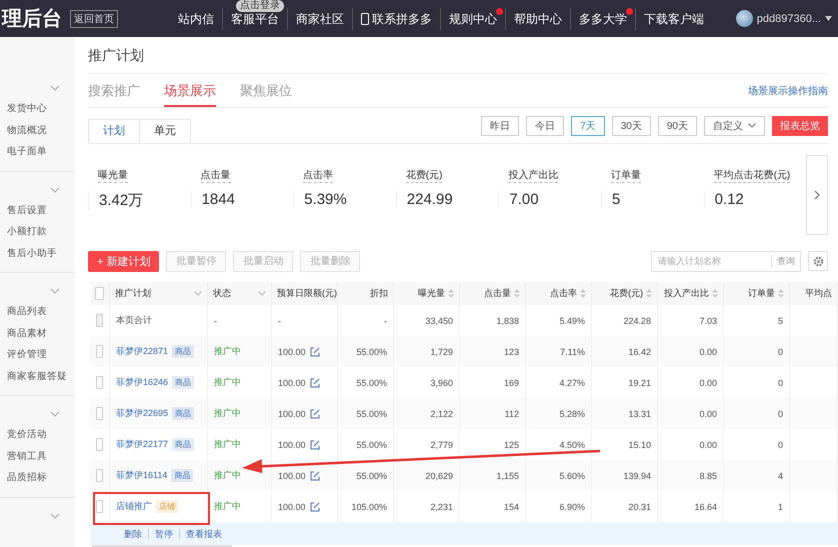  What do you see at coordinates (94, 19) in the screenshot?
I see `home-button: 返回首页` at bounding box center [94, 19].